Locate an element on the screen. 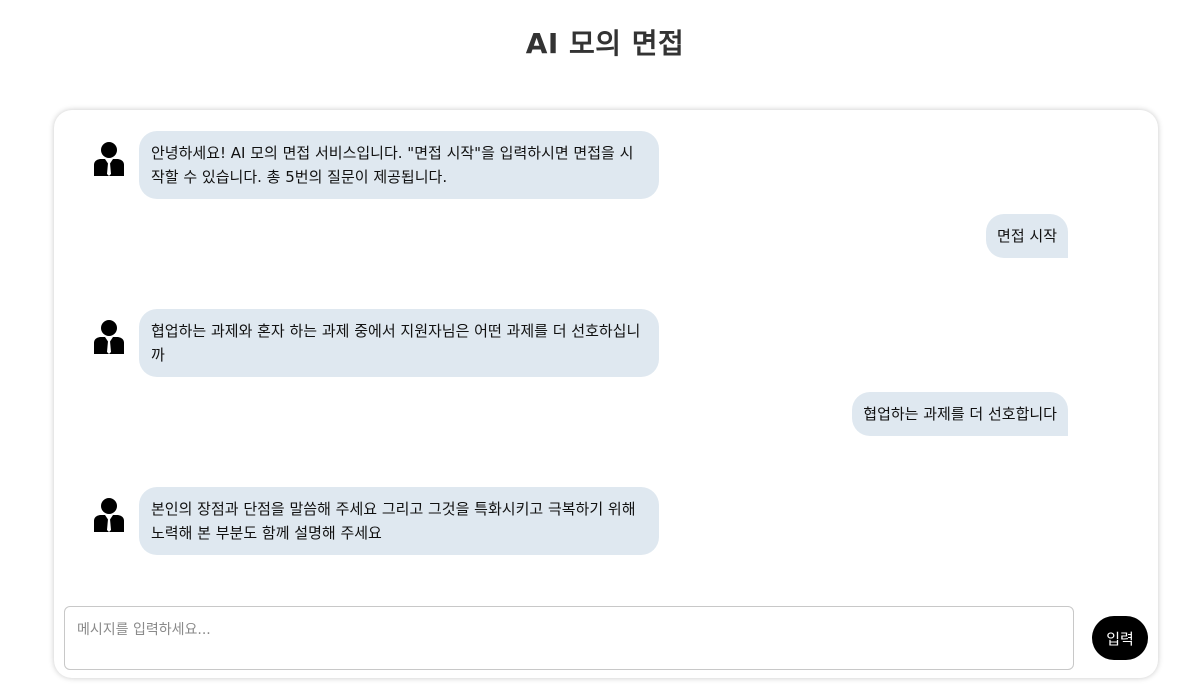  user-message: 협업하는 과제를 더 선호합니다 is located at coordinates (960, 414).